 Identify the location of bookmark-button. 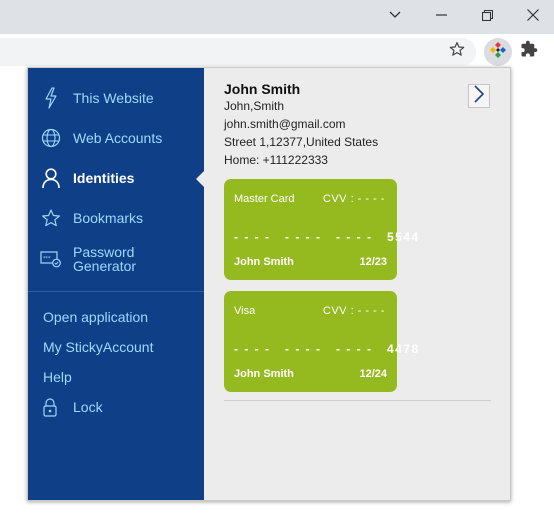
(457, 51).